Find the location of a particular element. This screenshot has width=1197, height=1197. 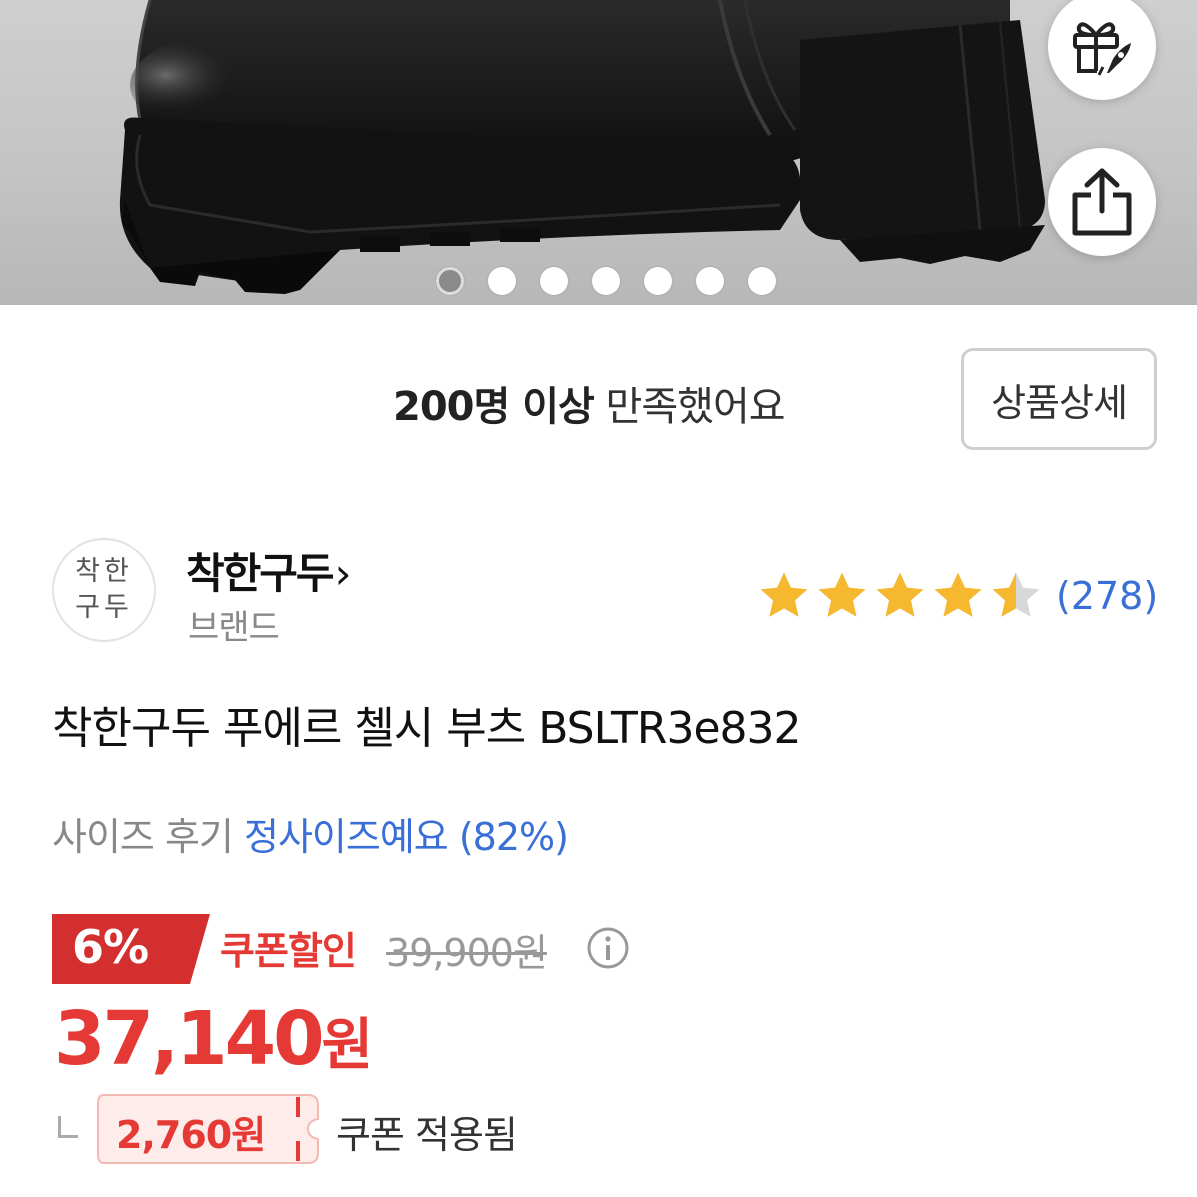

brand-name: 착한구두 is located at coordinates (260, 573).